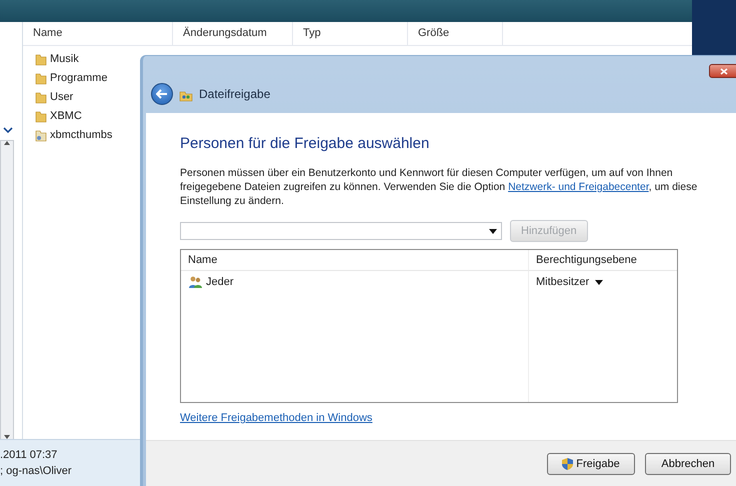 Image resolution: width=736 pixels, height=486 pixels. I want to click on group-name: Jeder, so click(220, 282).